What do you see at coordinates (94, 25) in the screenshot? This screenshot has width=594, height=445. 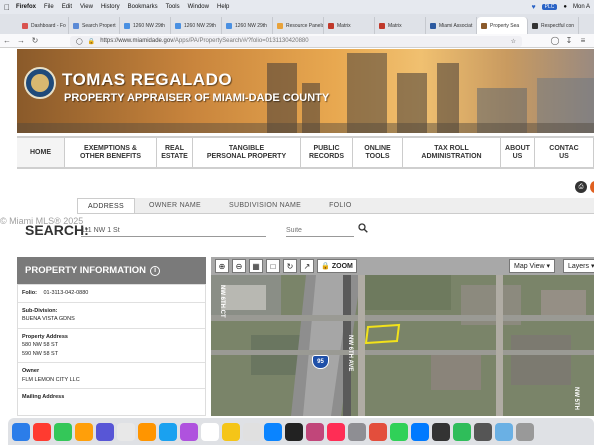 I see `browser-tab: Search Propert` at bounding box center [94, 25].